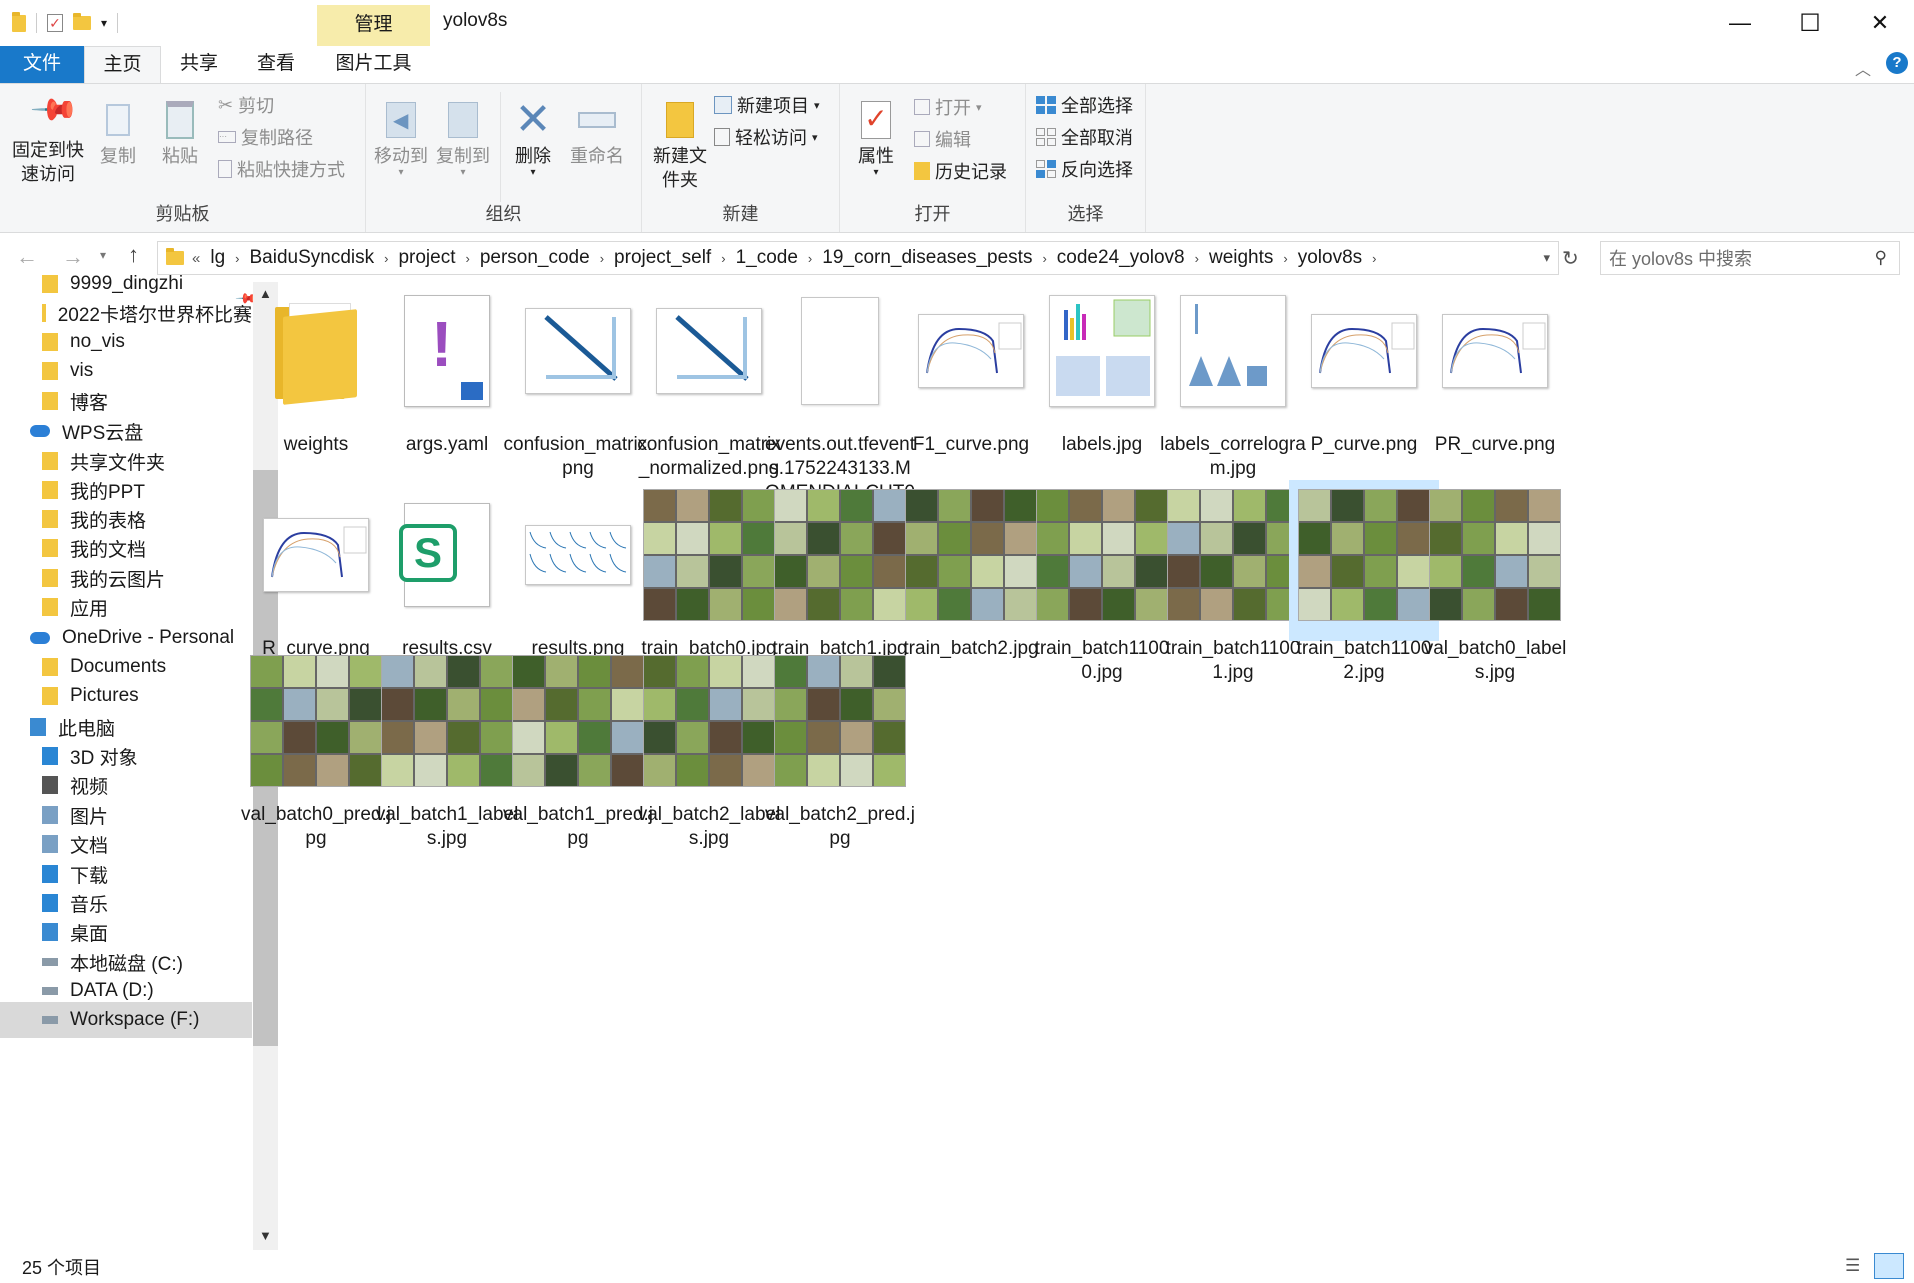  What do you see at coordinates (535, 258) in the screenshot?
I see `breadcrumb-item: person_code` at bounding box center [535, 258].